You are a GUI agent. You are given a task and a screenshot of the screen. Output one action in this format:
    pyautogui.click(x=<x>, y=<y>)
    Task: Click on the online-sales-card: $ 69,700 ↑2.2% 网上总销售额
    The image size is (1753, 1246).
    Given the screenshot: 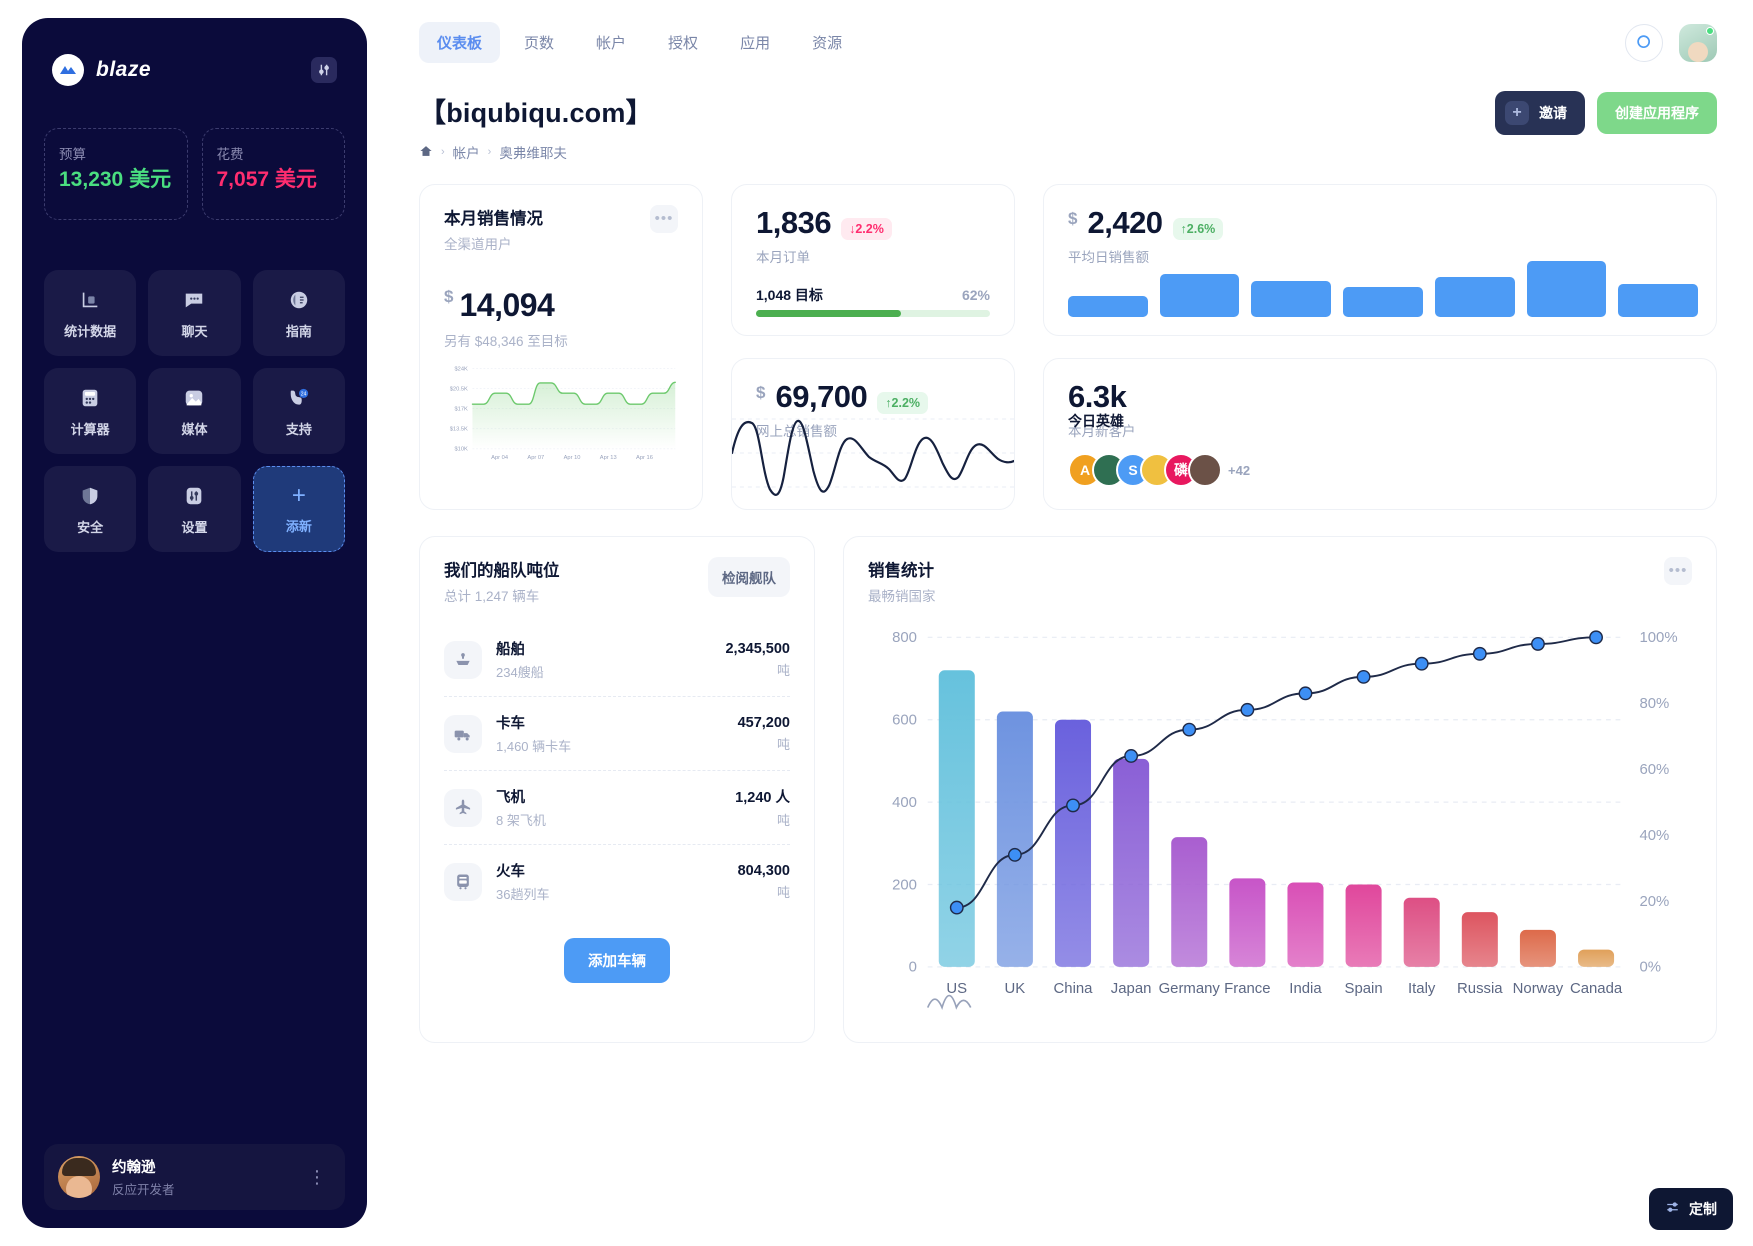 What is the action you would take?
    pyautogui.click(x=873, y=434)
    